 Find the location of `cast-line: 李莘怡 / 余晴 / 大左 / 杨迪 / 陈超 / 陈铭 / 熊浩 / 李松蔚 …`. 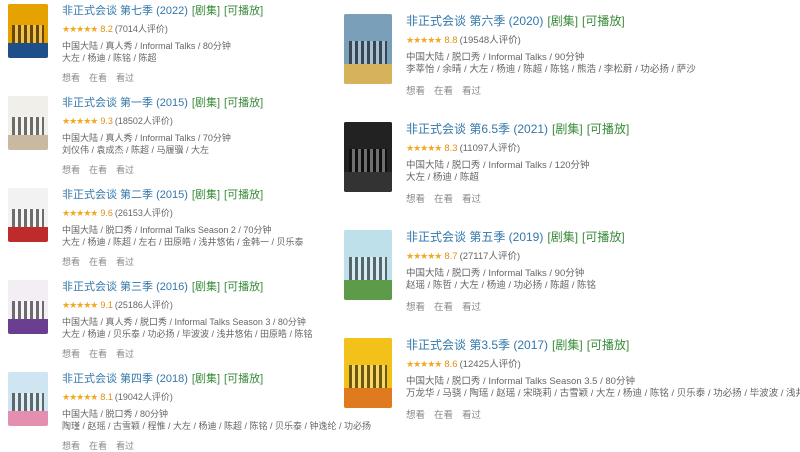

cast-line: 李莘怡 / 余晴 / 大左 / 杨迪 / 陈超 / 陈铭 / 熊浩 / 李松蔚 … is located at coordinates (551, 69).